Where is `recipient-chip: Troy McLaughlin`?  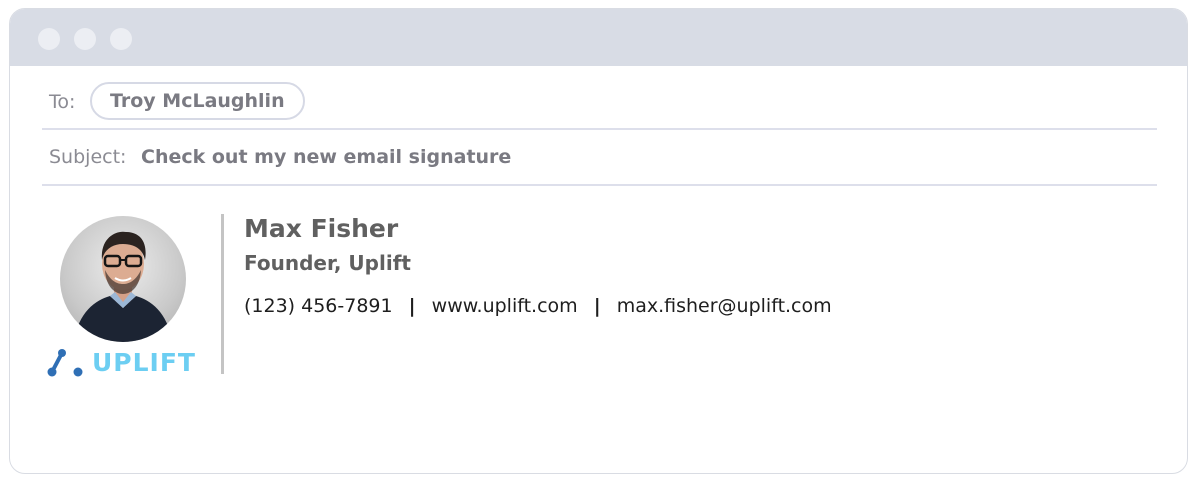 recipient-chip: Troy McLaughlin is located at coordinates (197, 101).